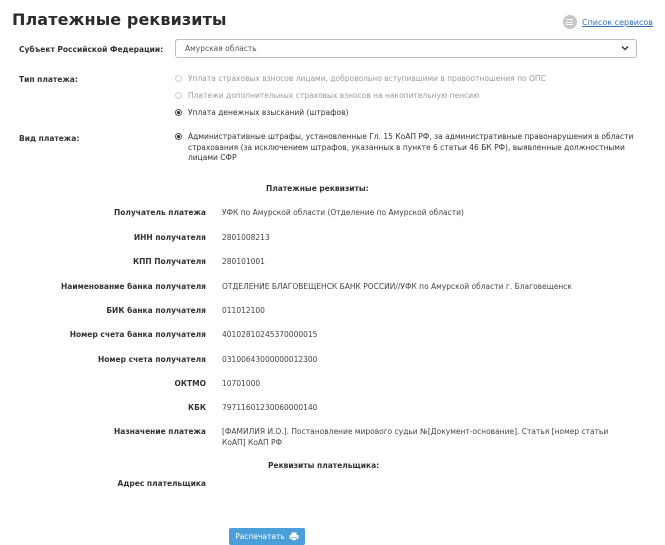 The height and width of the screenshot is (545, 665). What do you see at coordinates (91, 49) in the screenshot?
I see `subject-label: Субъект Российской Федерации:` at bounding box center [91, 49].